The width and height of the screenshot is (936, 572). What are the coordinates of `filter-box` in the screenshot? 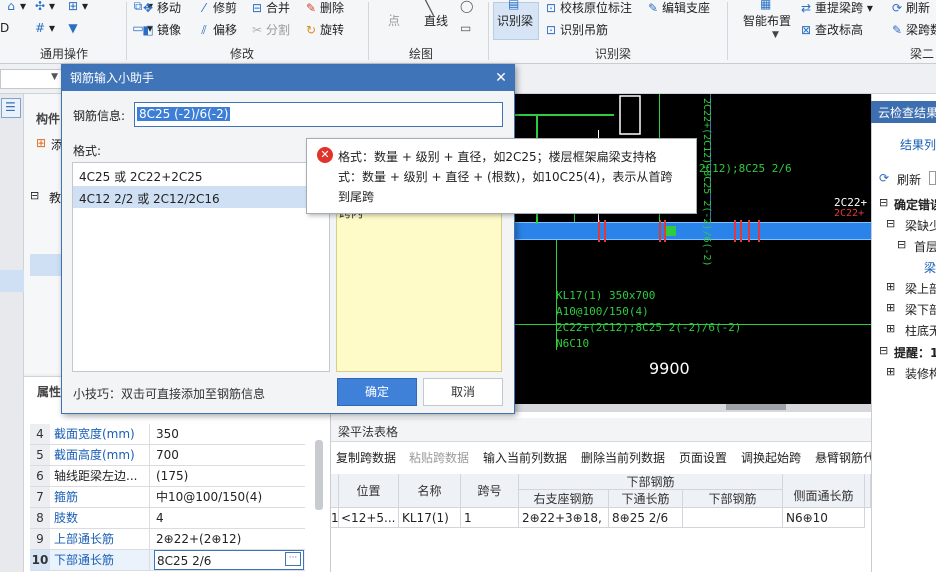 It's located at (932, 178).